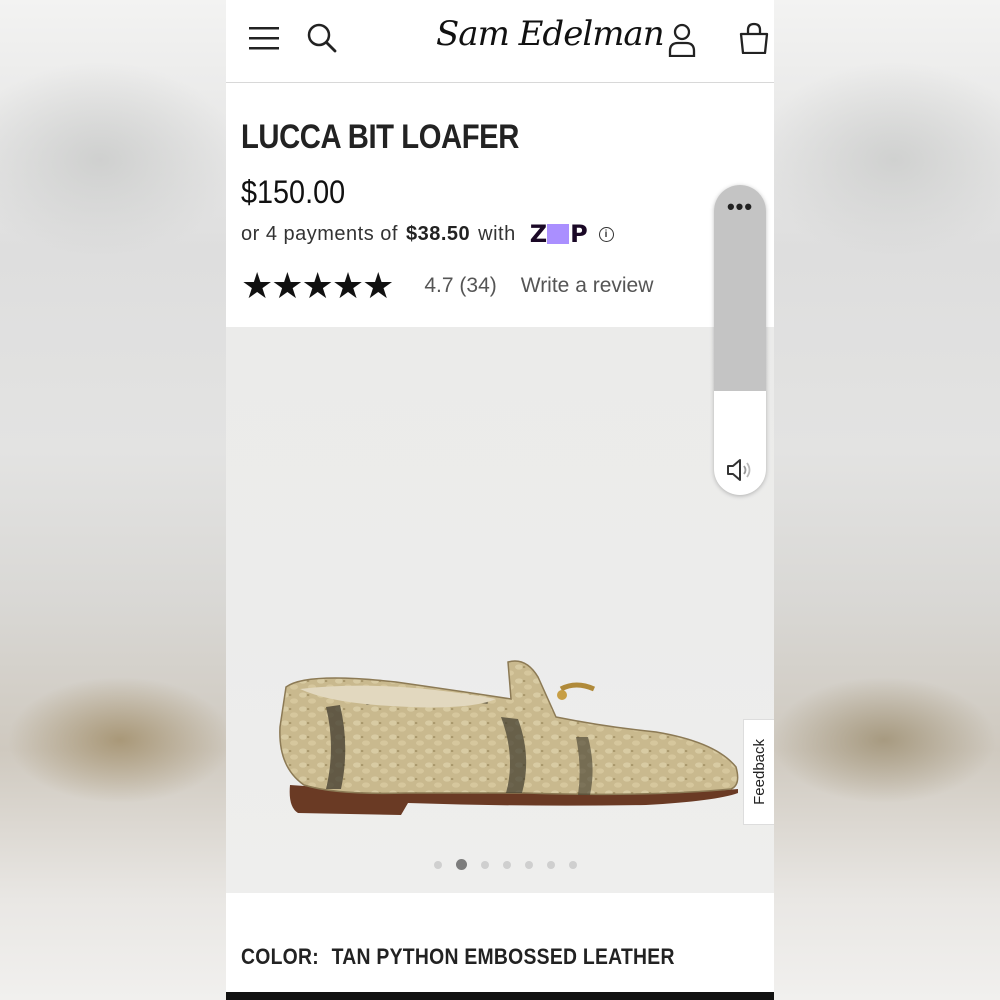 The width and height of the screenshot is (1000, 1000). Describe the element at coordinates (280, 956) in the screenshot. I see `color-label: COLOR:` at that location.